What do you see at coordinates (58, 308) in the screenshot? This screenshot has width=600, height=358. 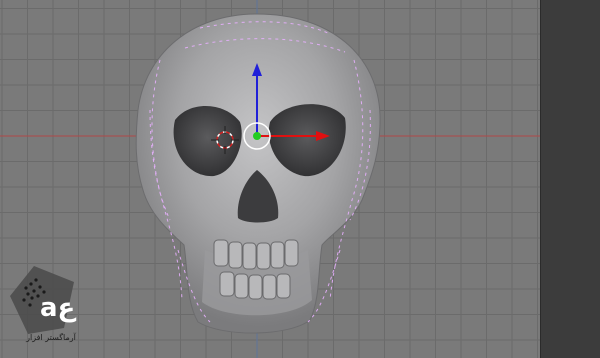 I see `watermark-logo-text: aع` at bounding box center [58, 308].